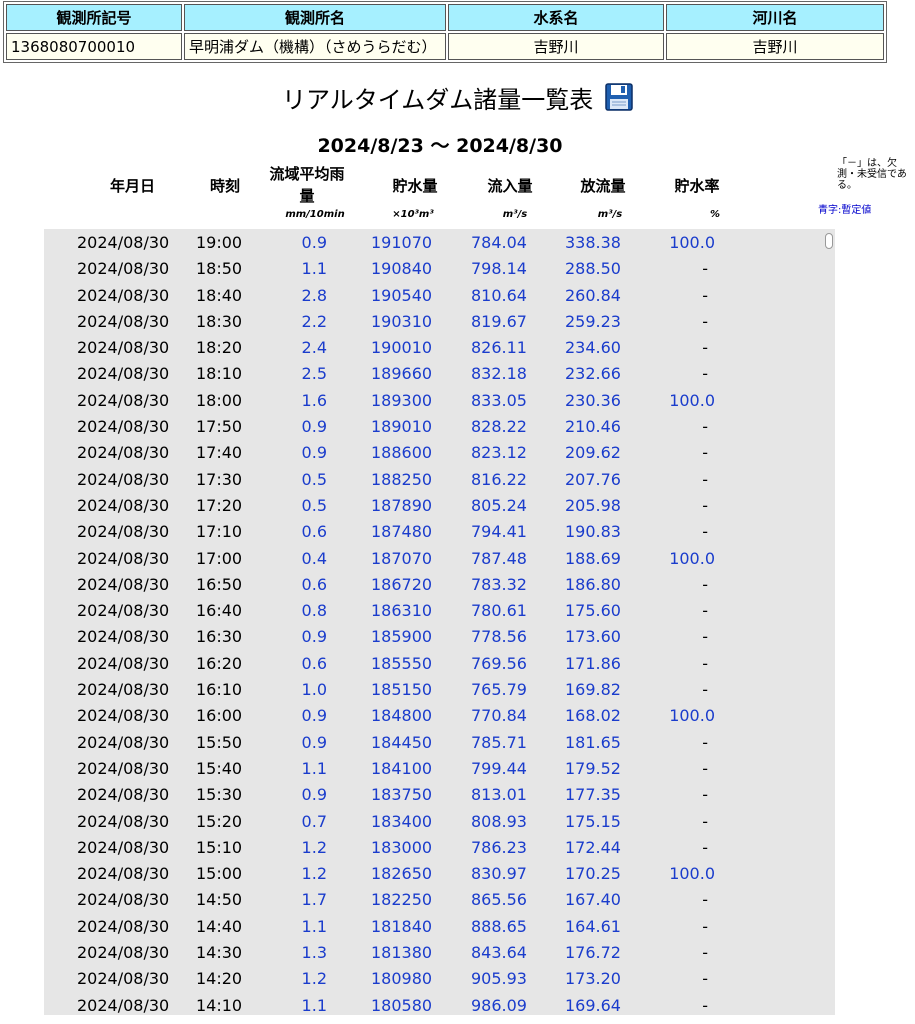  Describe the element at coordinates (402, 558) in the screenshot. I see `cell-storage: 187070` at that location.